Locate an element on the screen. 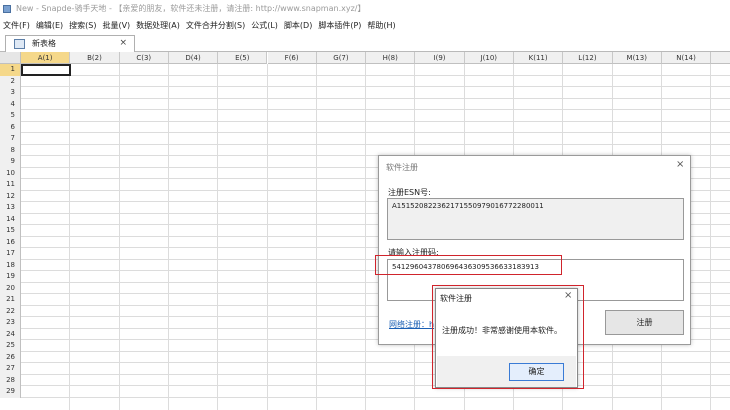 This screenshot has width=730, height=410. row-header: 17 is located at coordinates (10, 254).